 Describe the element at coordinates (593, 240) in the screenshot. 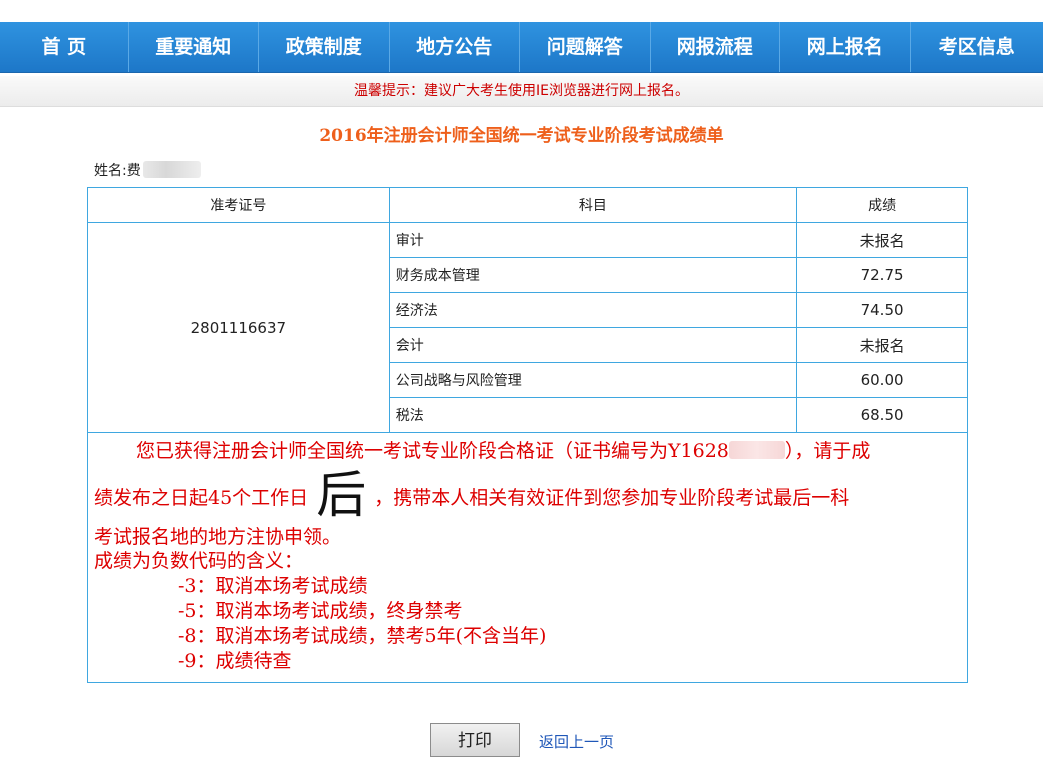

I see `subject-cell: 审计` at that location.